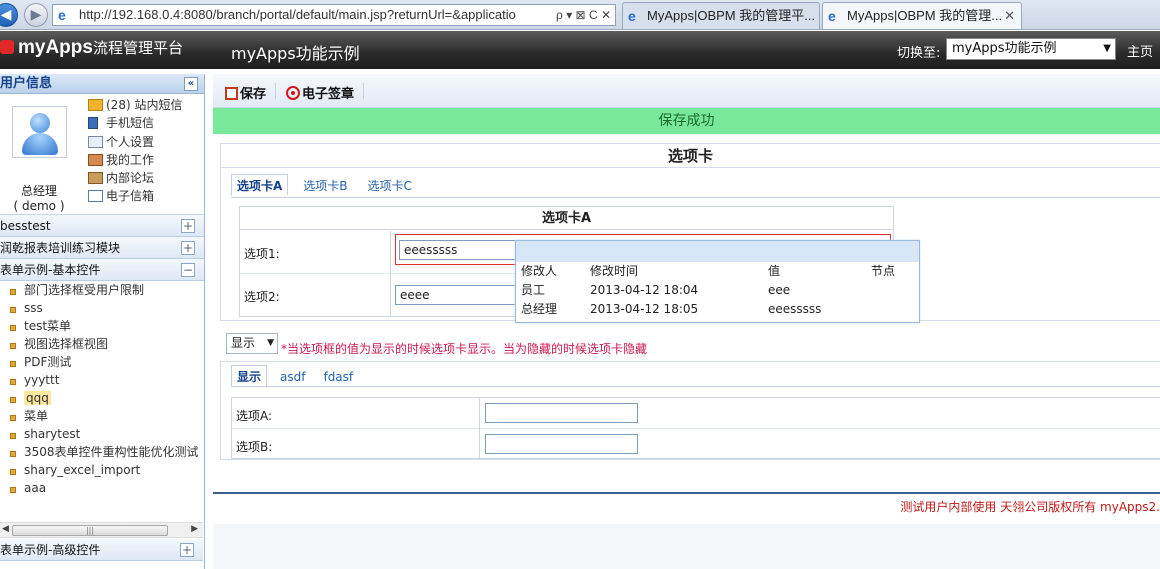 This screenshot has height=569, width=1160. I want to click on form-tabs: 选项卡A 选项卡B 选项卡C, so click(329, 186).